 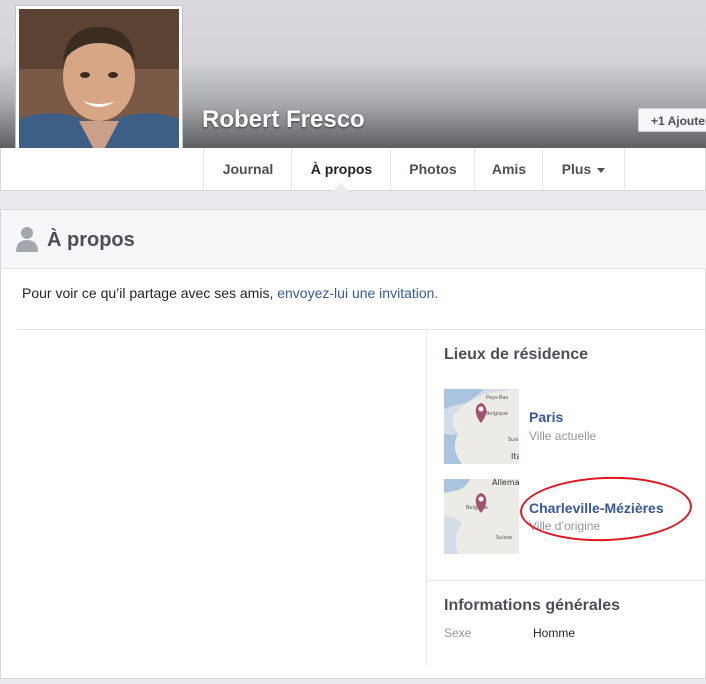 I want to click on city-type: Ville actuelle, so click(x=563, y=436).